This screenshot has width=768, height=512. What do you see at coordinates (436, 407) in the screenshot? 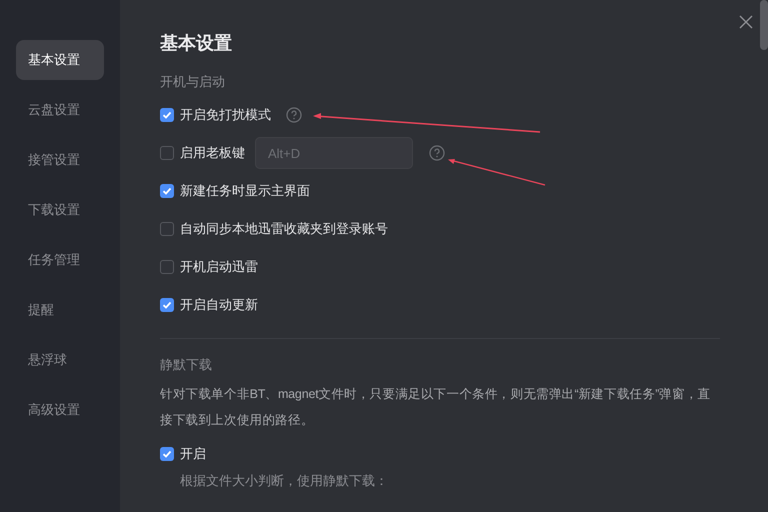
I see `section-description: 针对下载单个非BT、magnet文件时，只要满足以下一个条件，则无需弹出“新建下载任务”弹窗，直接下载到上次使用的路径。` at bounding box center [436, 407].